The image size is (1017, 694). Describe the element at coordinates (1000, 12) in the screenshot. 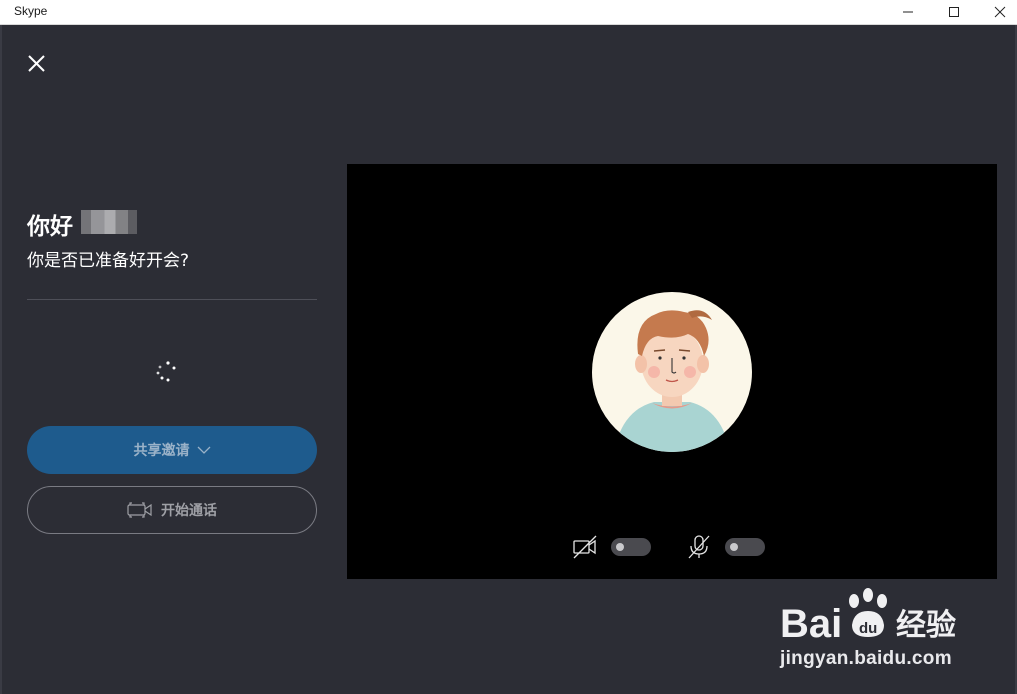

I see `window-close-icon` at that location.